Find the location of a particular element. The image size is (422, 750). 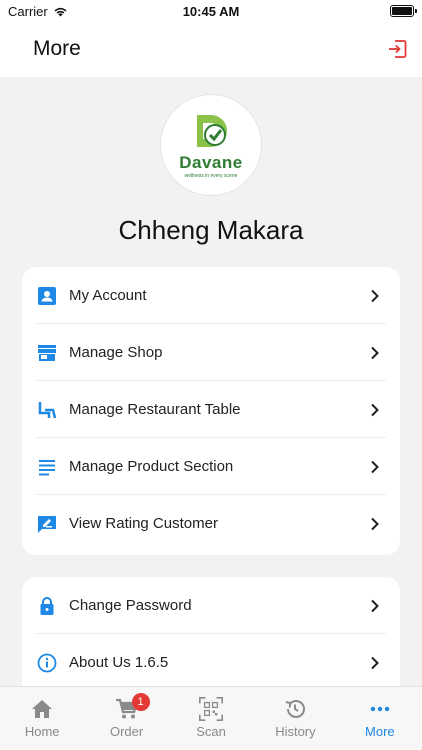

shop-icon is located at coordinates (47, 353).